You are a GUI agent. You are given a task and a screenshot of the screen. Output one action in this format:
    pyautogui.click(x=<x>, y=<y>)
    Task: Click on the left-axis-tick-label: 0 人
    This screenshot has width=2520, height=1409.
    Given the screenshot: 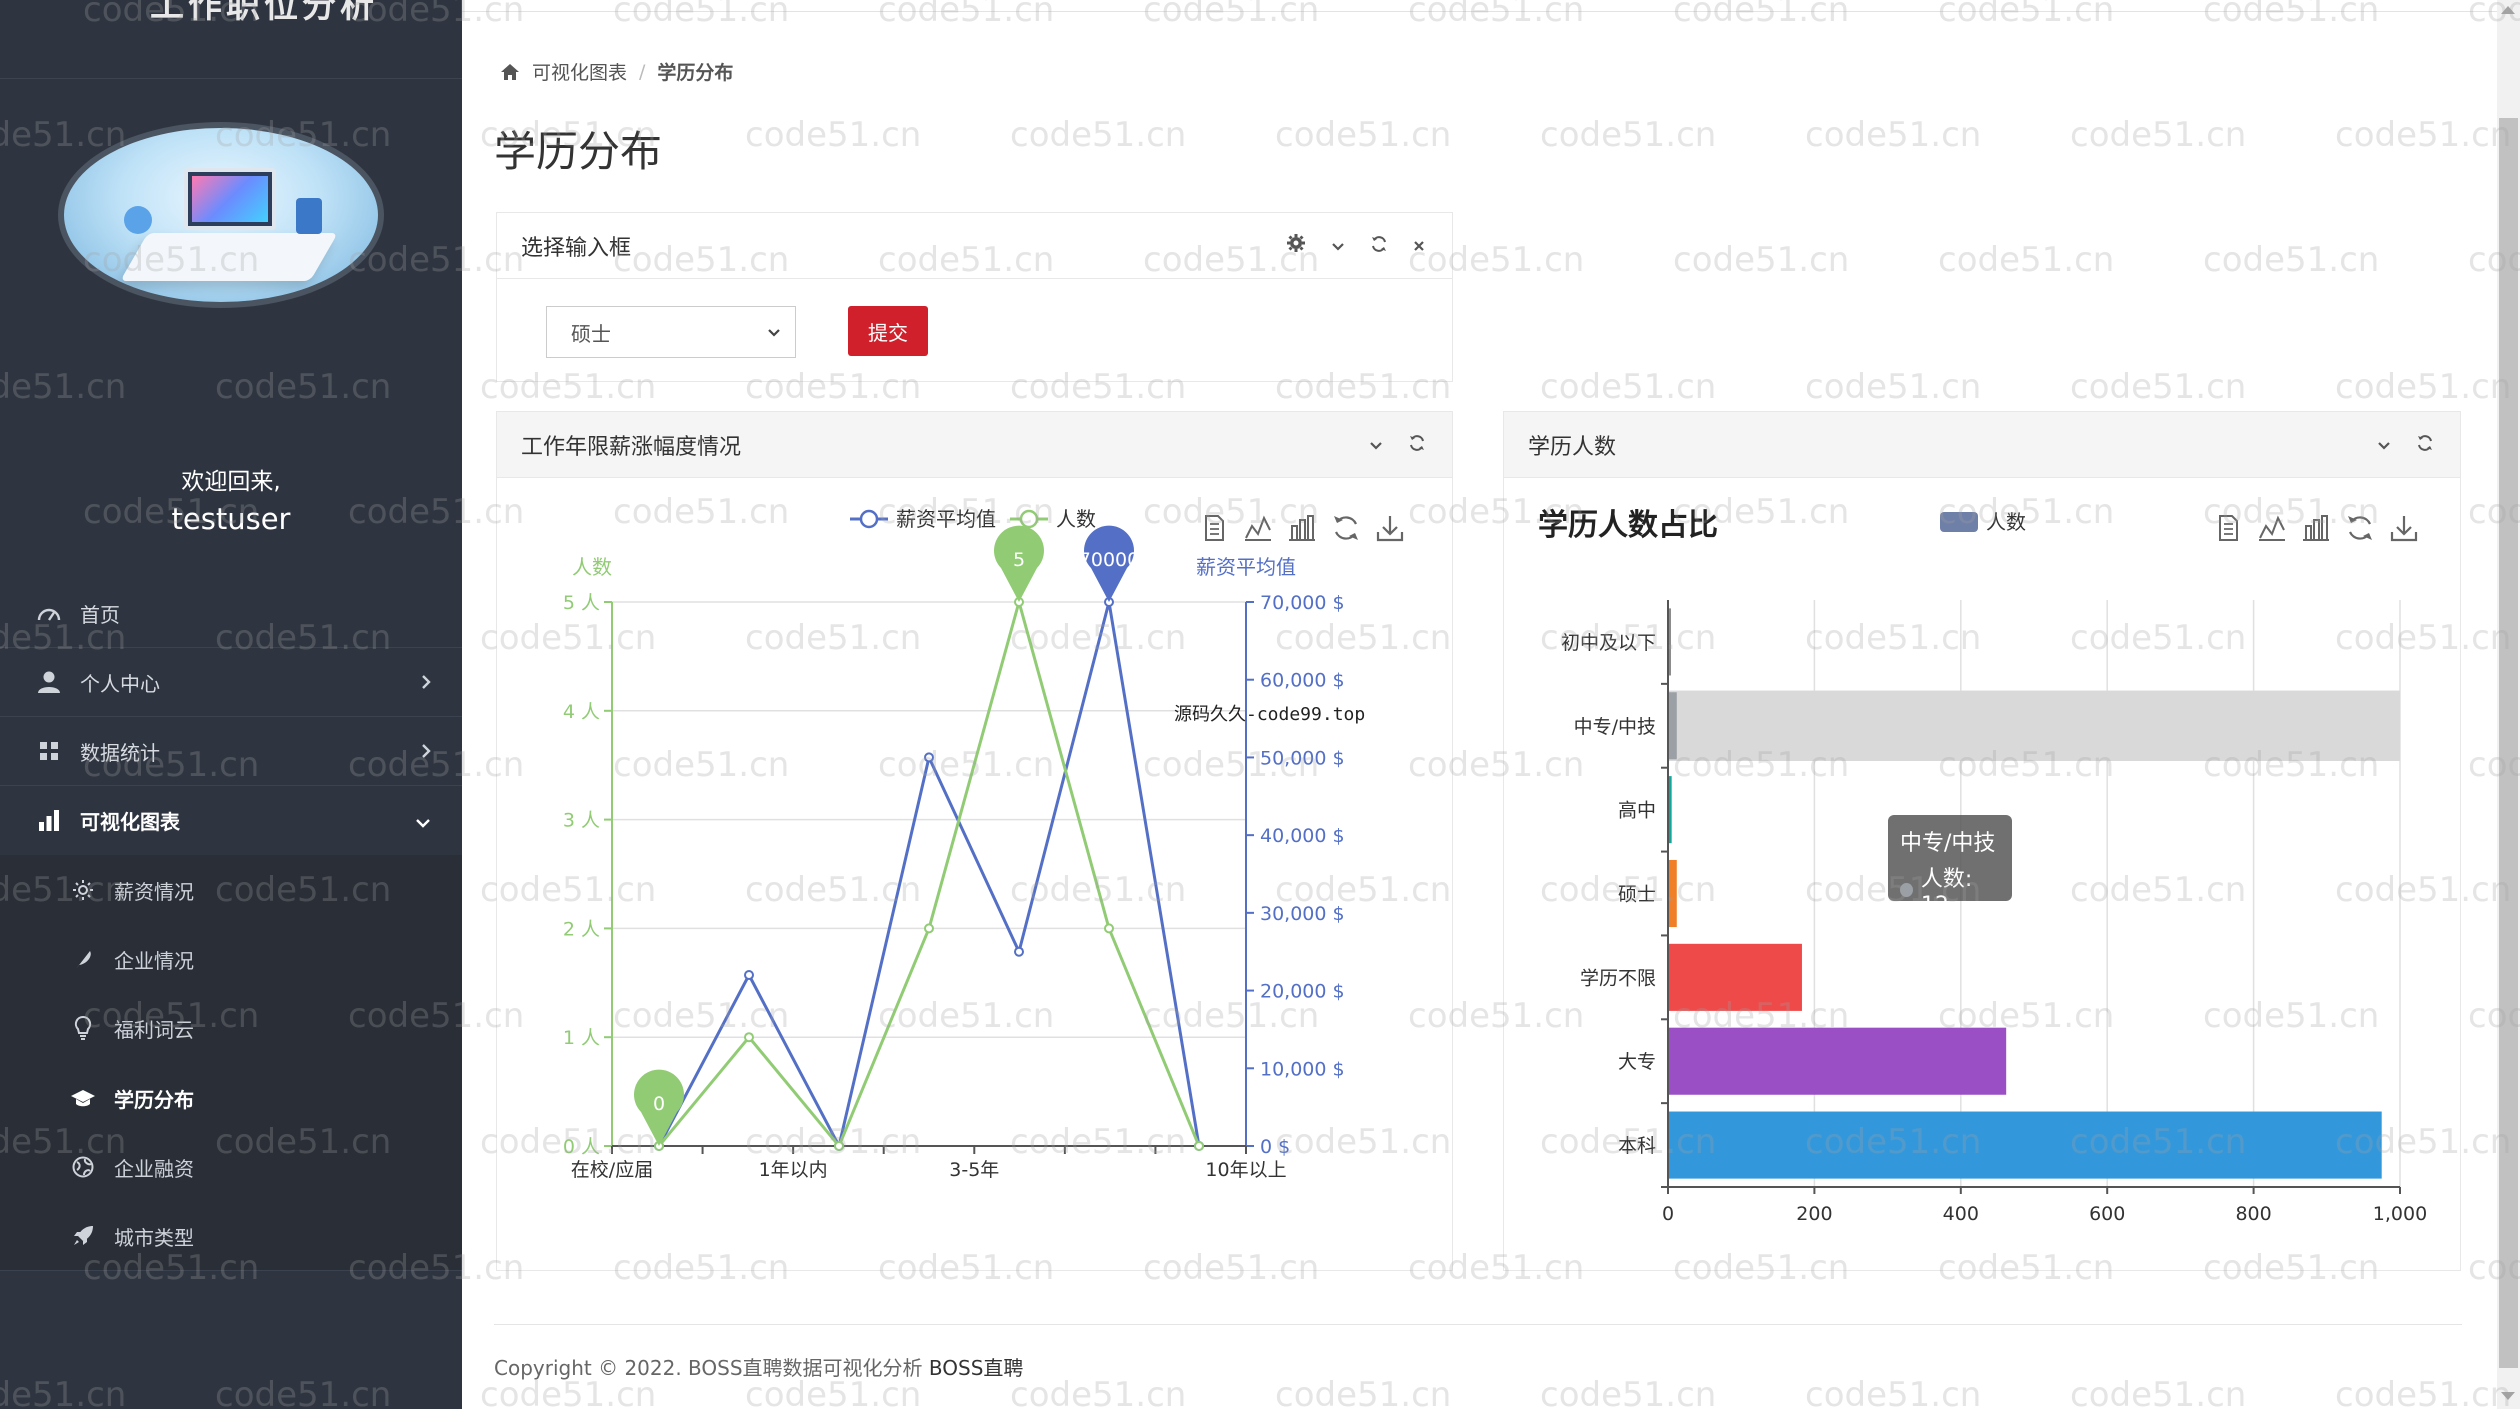 What is the action you would take?
    pyautogui.click(x=581, y=1147)
    